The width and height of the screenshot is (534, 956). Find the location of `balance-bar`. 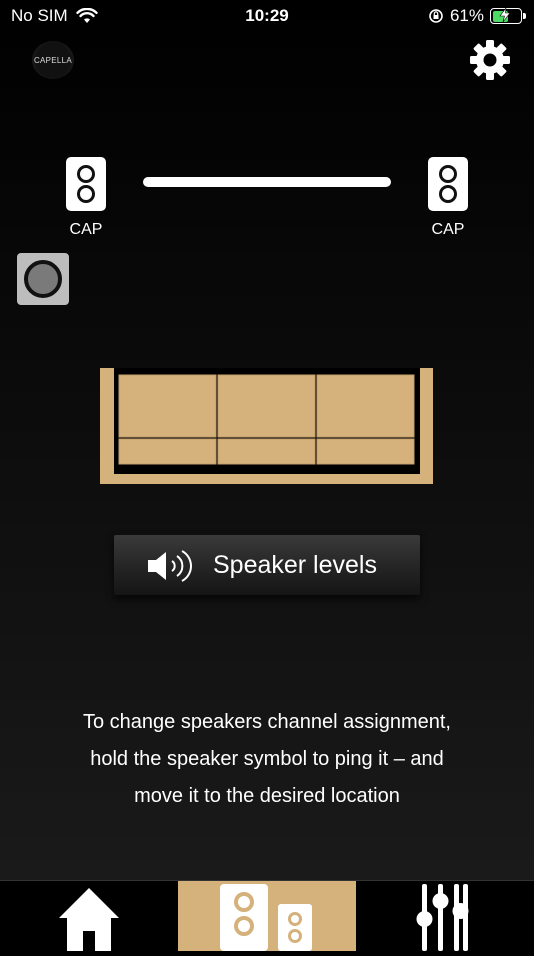

balance-bar is located at coordinates (267, 182).